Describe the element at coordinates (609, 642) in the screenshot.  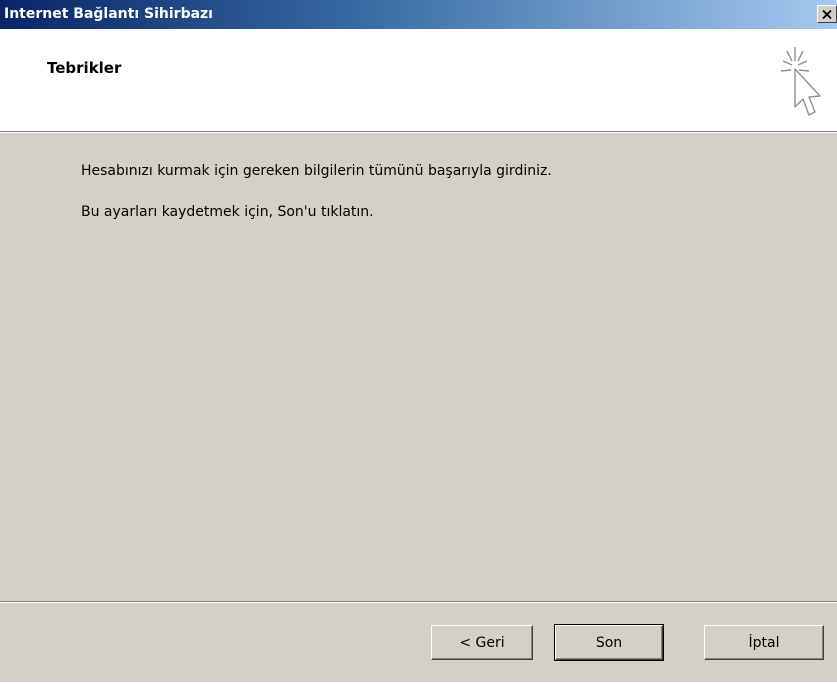
I see `finish-button: Son` at that location.